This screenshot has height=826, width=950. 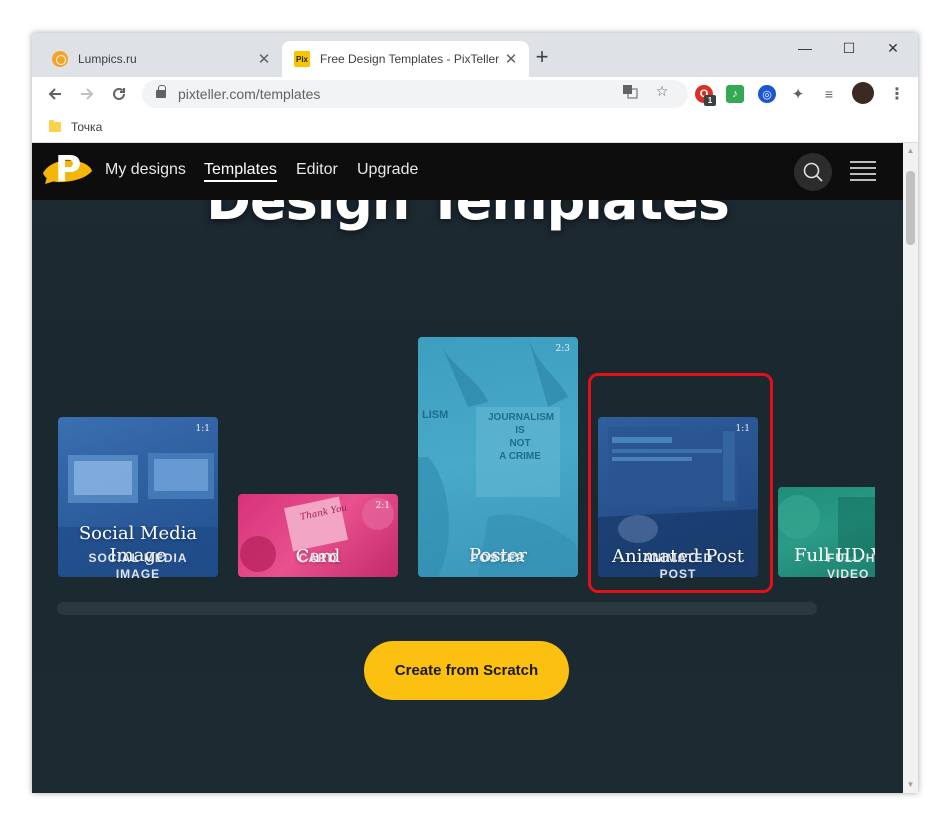 What do you see at coordinates (60, 59) in the screenshot?
I see `lumpics-orange-icon` at bounding box center [60, 59].